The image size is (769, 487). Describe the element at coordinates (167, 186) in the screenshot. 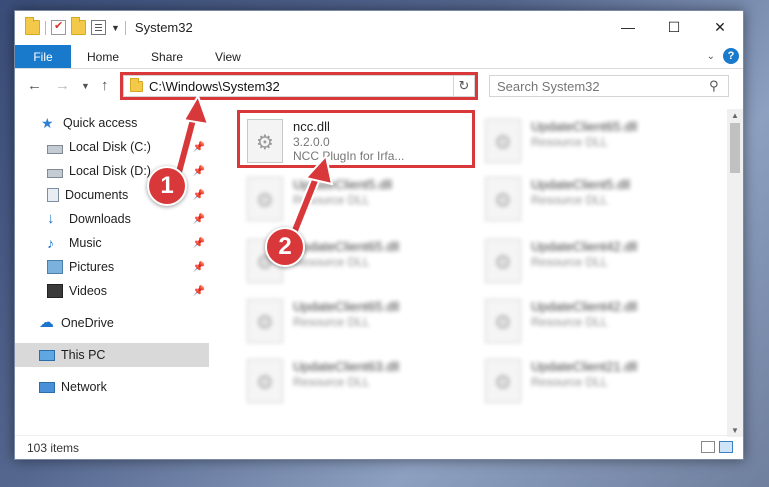

I see `step-1-badge: 1` at that location.